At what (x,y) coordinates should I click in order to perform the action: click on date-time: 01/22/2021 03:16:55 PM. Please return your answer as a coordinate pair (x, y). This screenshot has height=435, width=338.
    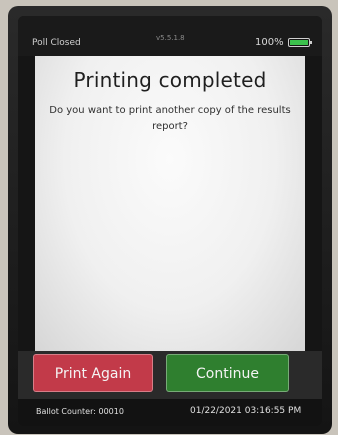
    Looking at the image, I should click on (246, 411).